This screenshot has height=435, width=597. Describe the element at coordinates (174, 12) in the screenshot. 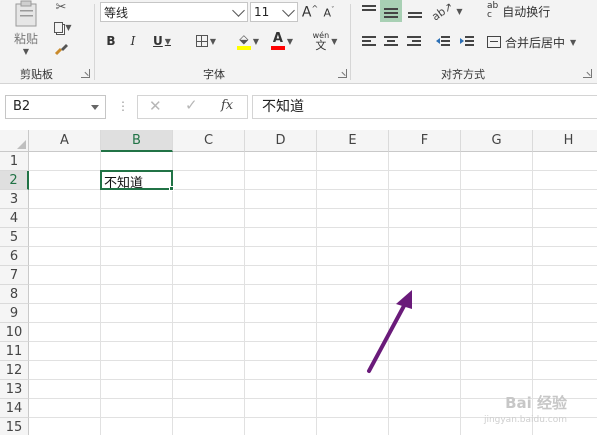

I see `font-name-select: 等线` at that location.